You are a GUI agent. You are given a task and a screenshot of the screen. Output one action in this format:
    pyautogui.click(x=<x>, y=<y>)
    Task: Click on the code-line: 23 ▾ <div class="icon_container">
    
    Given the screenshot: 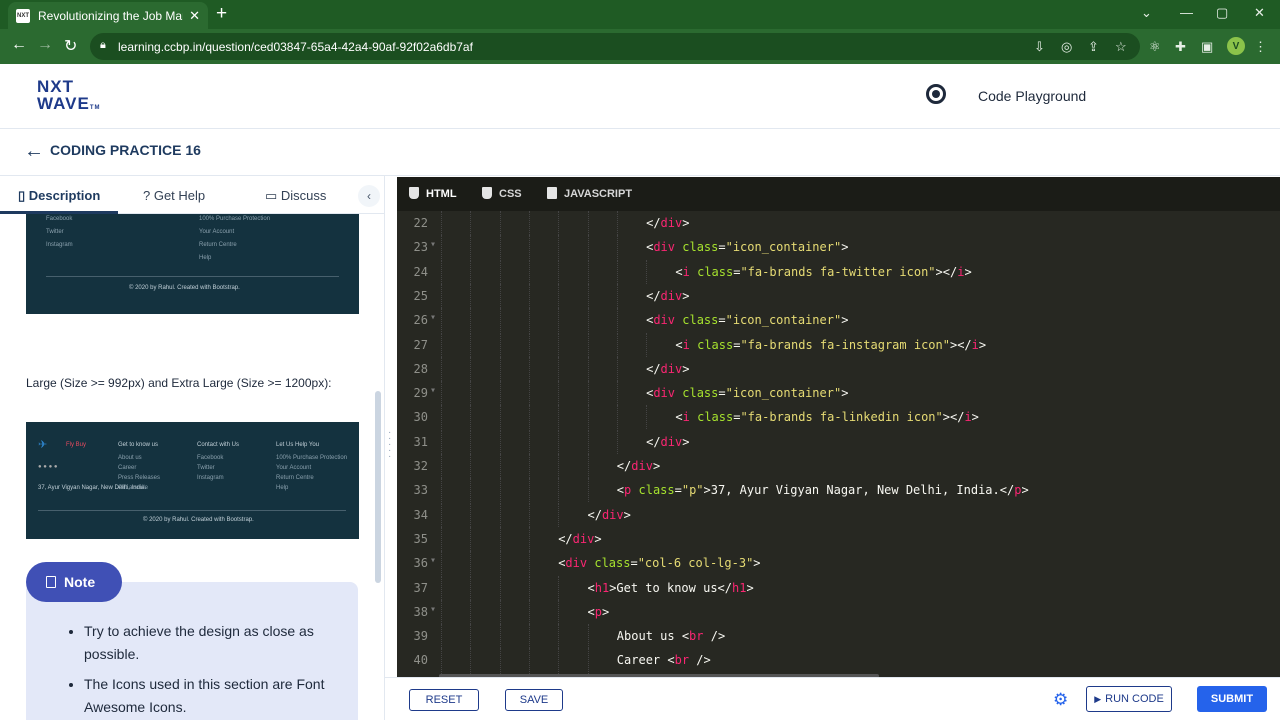 What is the action you would take?
    pyautogui.click(x=838, y=247)
    